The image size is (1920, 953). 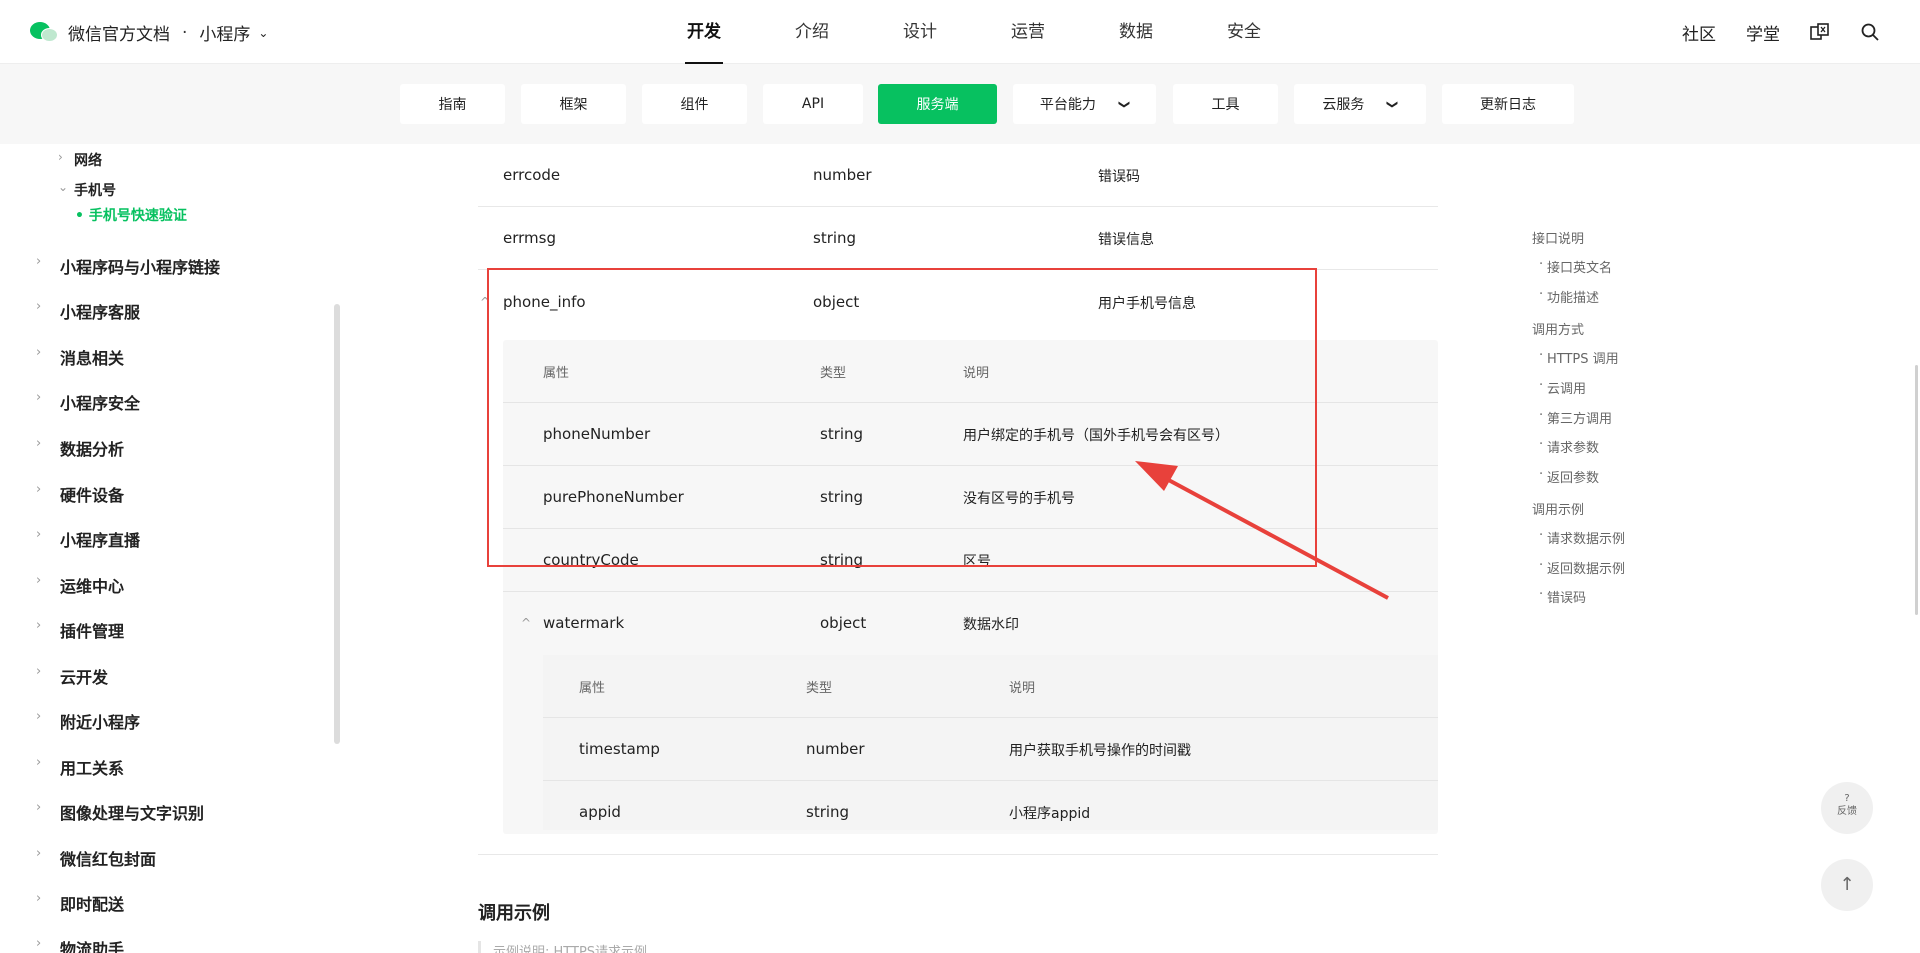 What do you see at coordinates (80, 160) in the screenshot?
I see `sidebar-item-network: › 网络` at bounding box center [80, 160].